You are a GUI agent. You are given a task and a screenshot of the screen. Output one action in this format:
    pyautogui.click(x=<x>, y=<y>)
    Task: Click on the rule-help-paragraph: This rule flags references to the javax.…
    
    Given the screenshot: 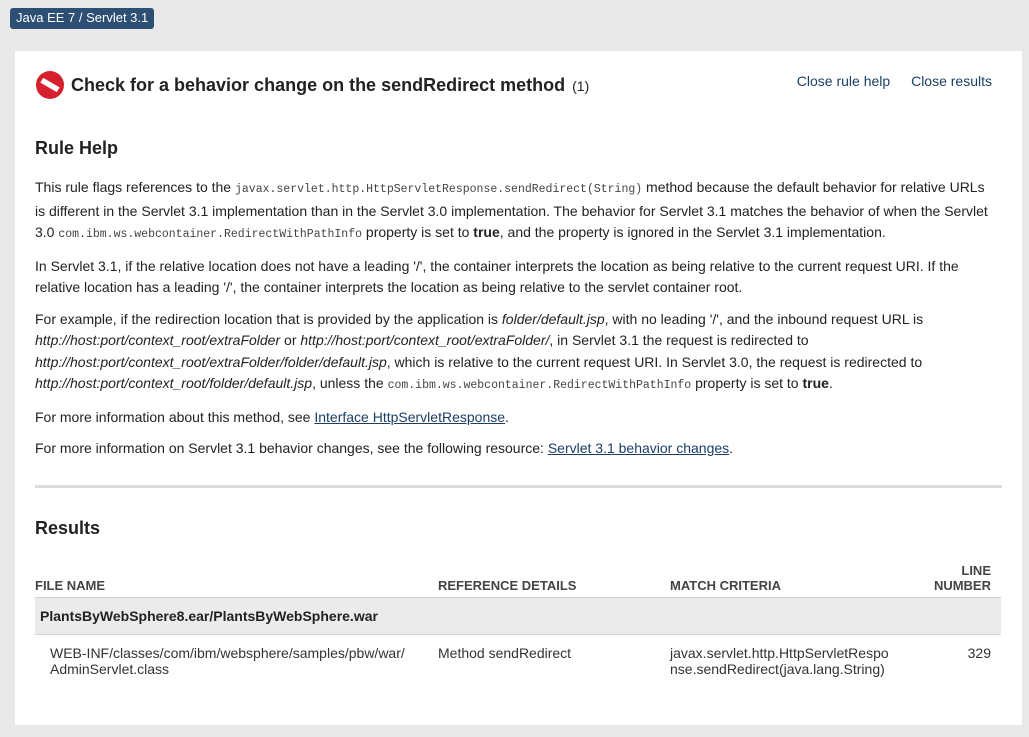 What is the action you would take?
    pyautogui.click(x=515, y=211)
    